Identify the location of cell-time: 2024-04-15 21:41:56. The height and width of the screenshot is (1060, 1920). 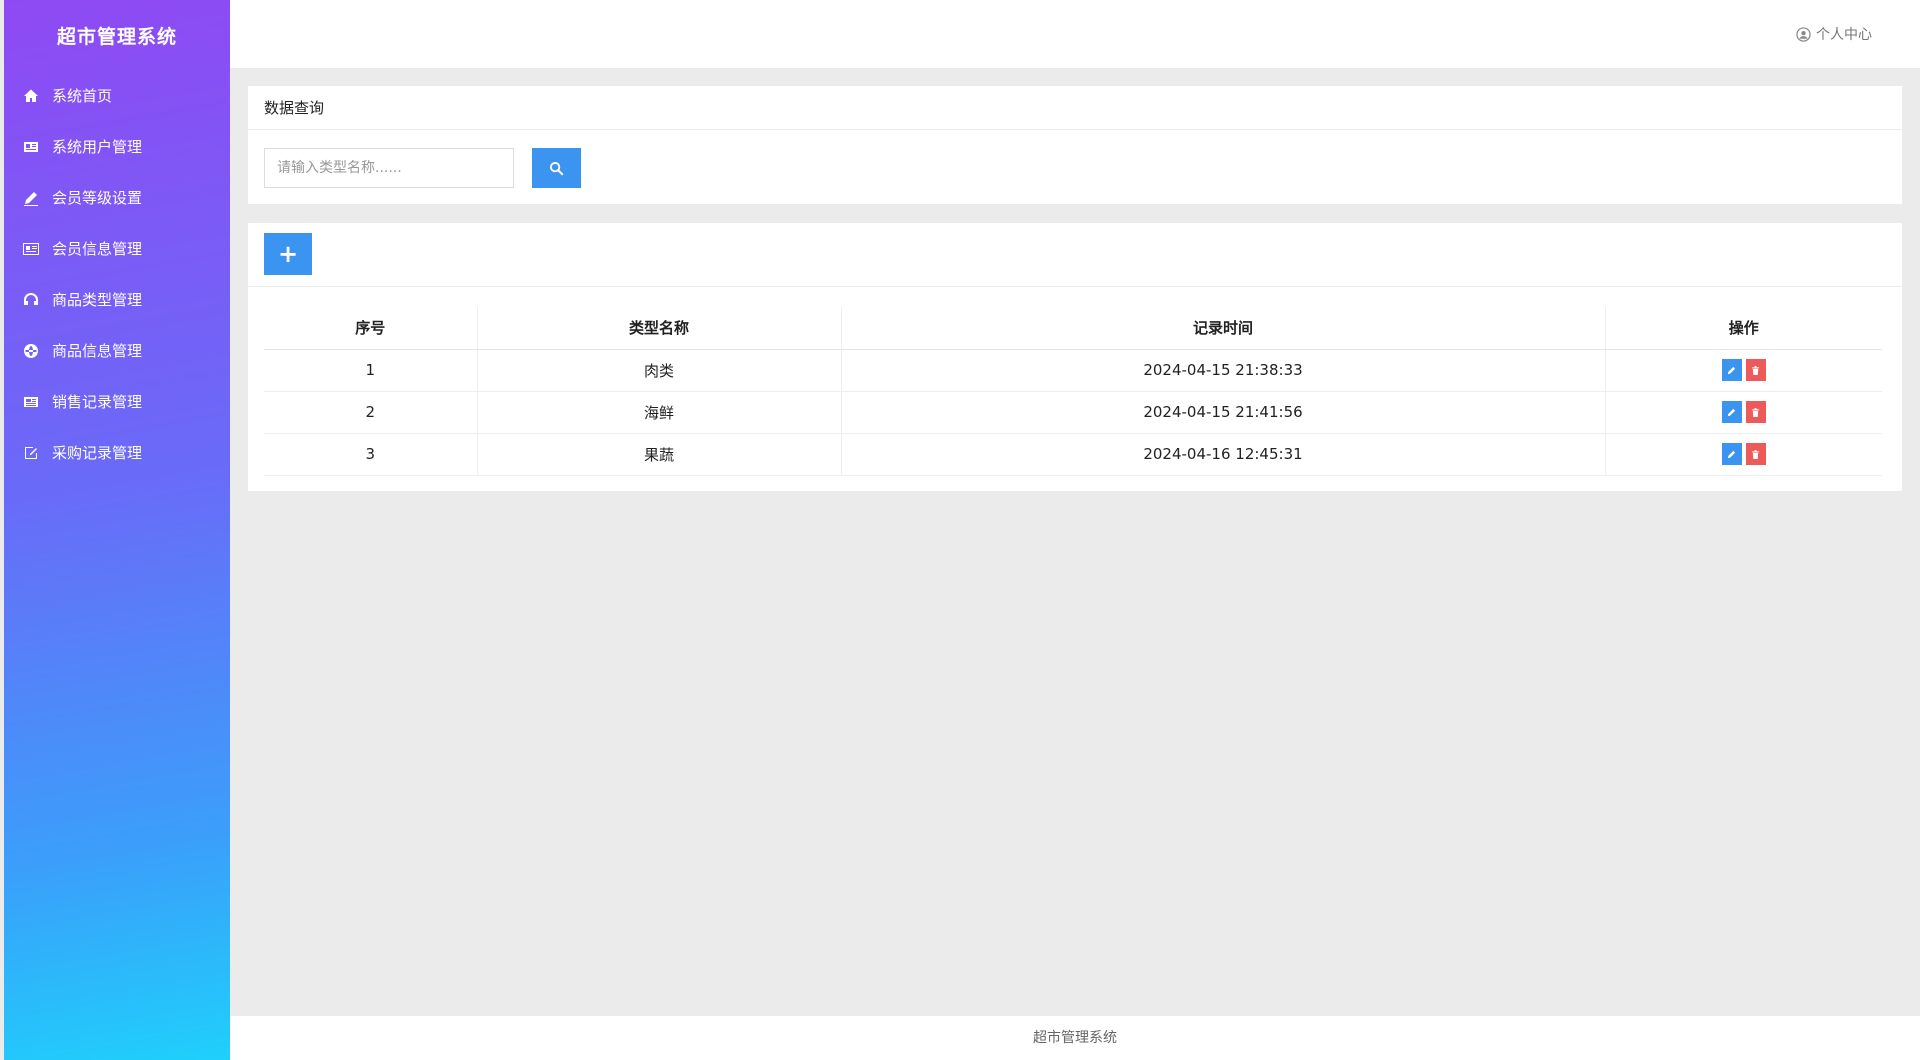
(1222, 412).